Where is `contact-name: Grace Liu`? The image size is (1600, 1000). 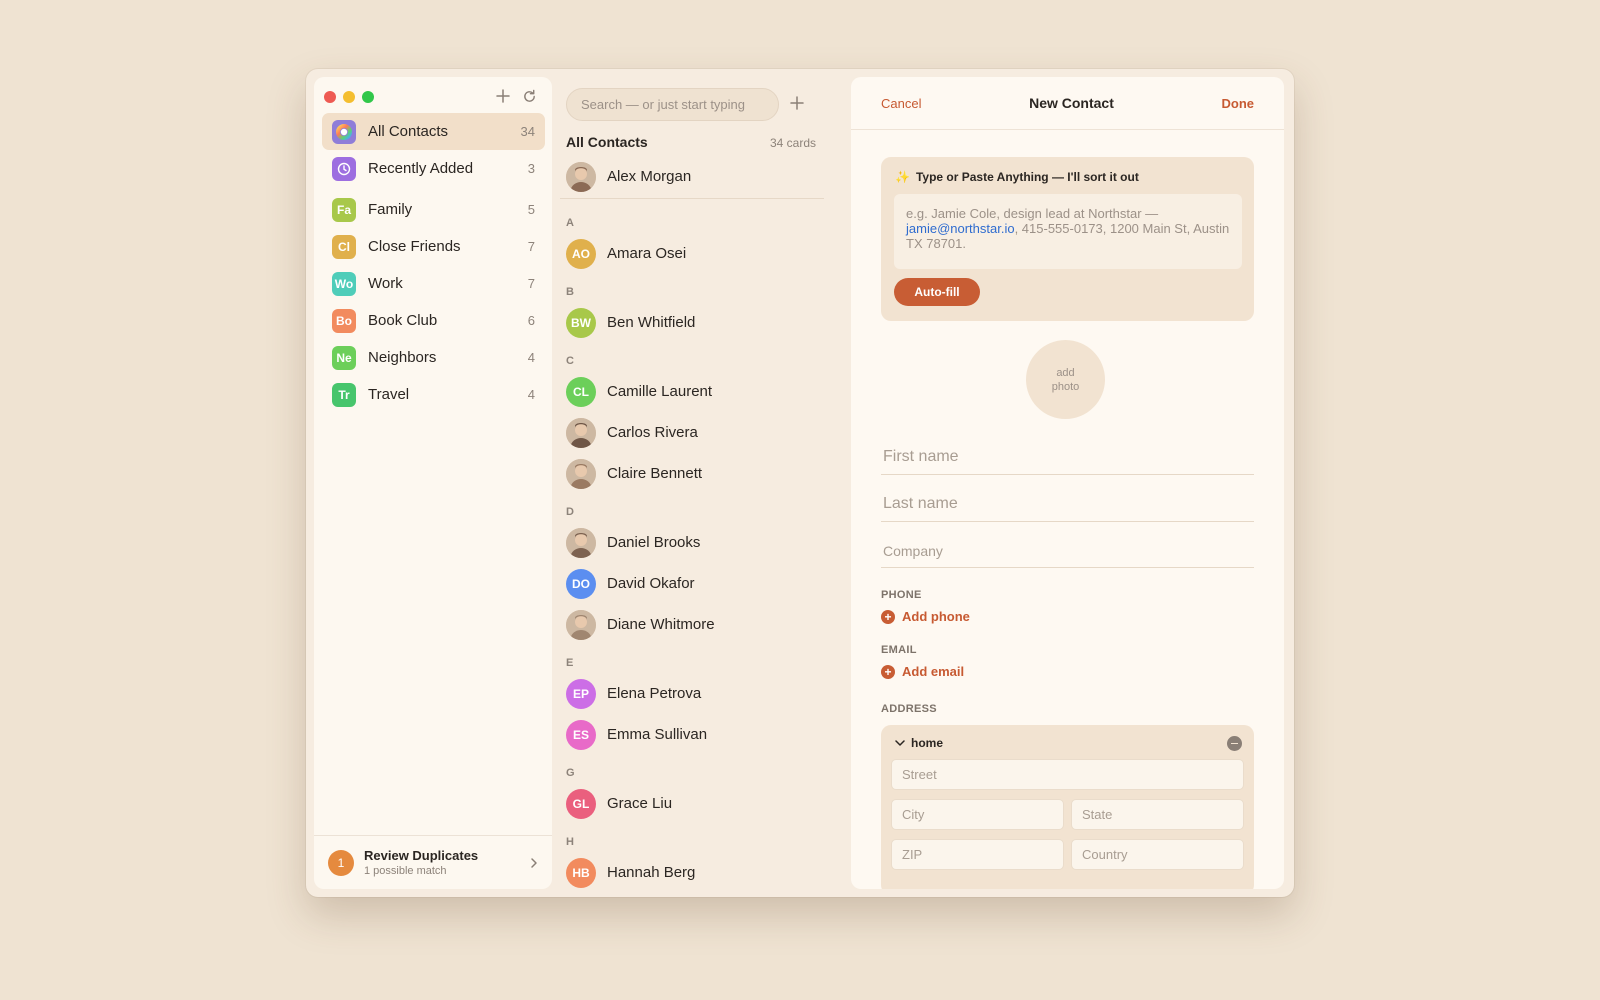
contact-name: Grace Liu is located at coordinates (640, 803).